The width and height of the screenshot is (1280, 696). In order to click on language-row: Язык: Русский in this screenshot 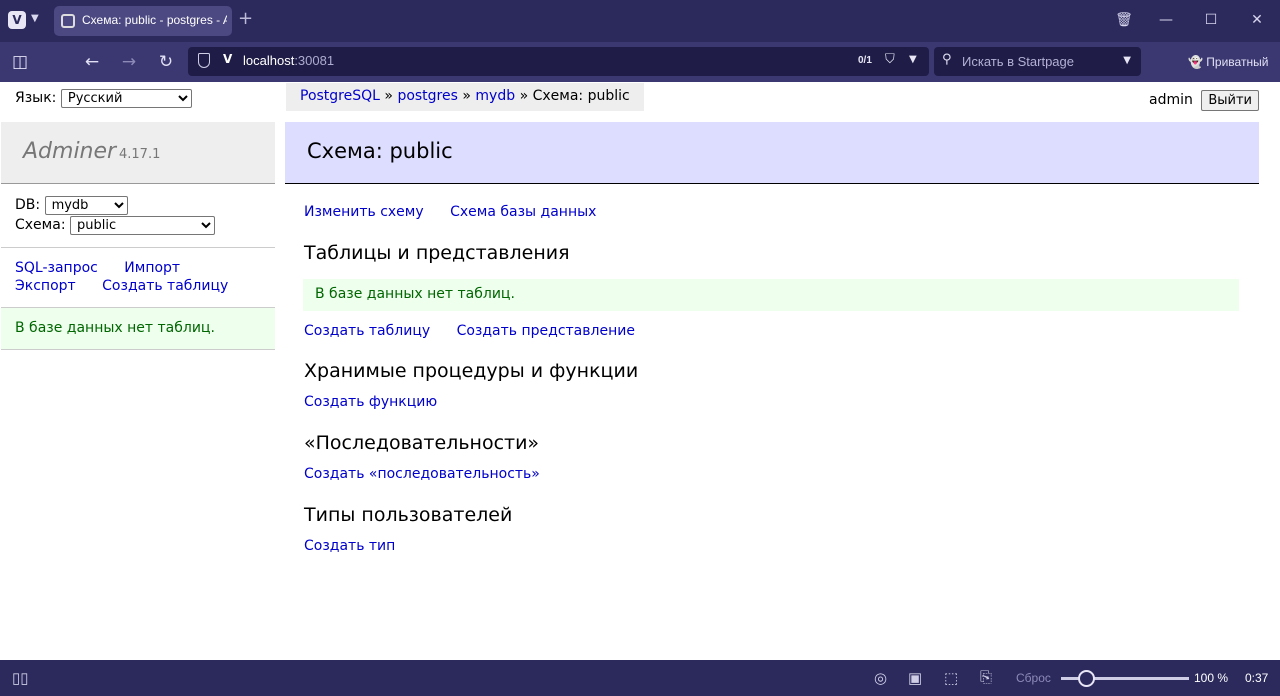, I will do `click(103, 98)`.